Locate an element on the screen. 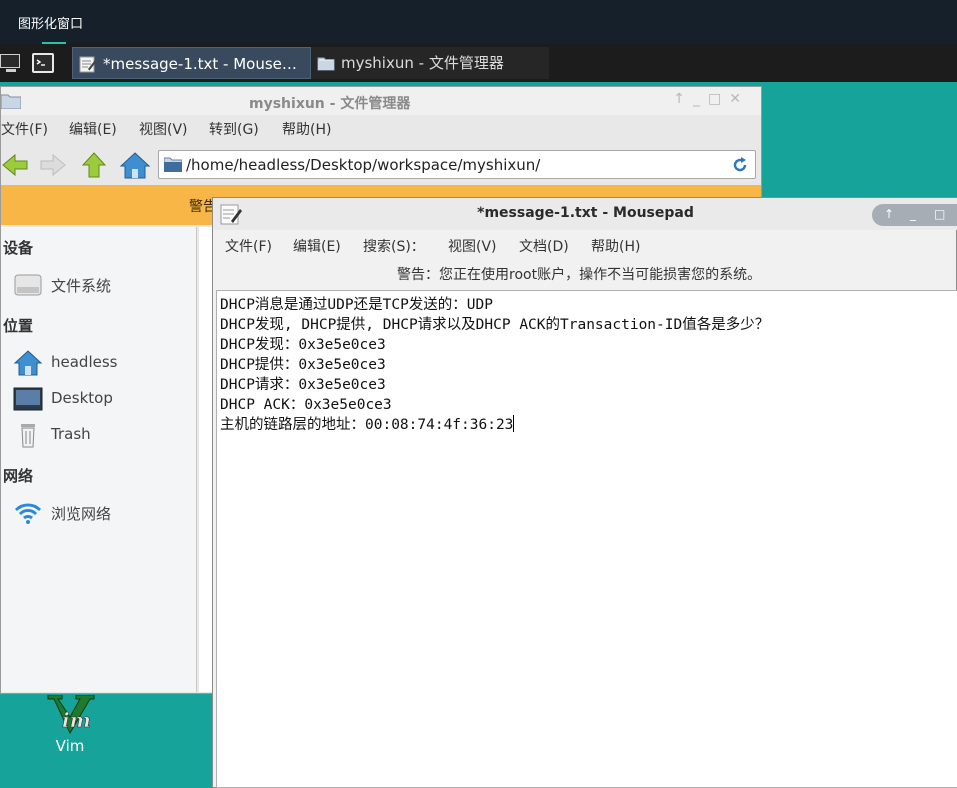  editor-line: DHCP发现：0x3e5e0ce3 is located at coordinates (303, 345).